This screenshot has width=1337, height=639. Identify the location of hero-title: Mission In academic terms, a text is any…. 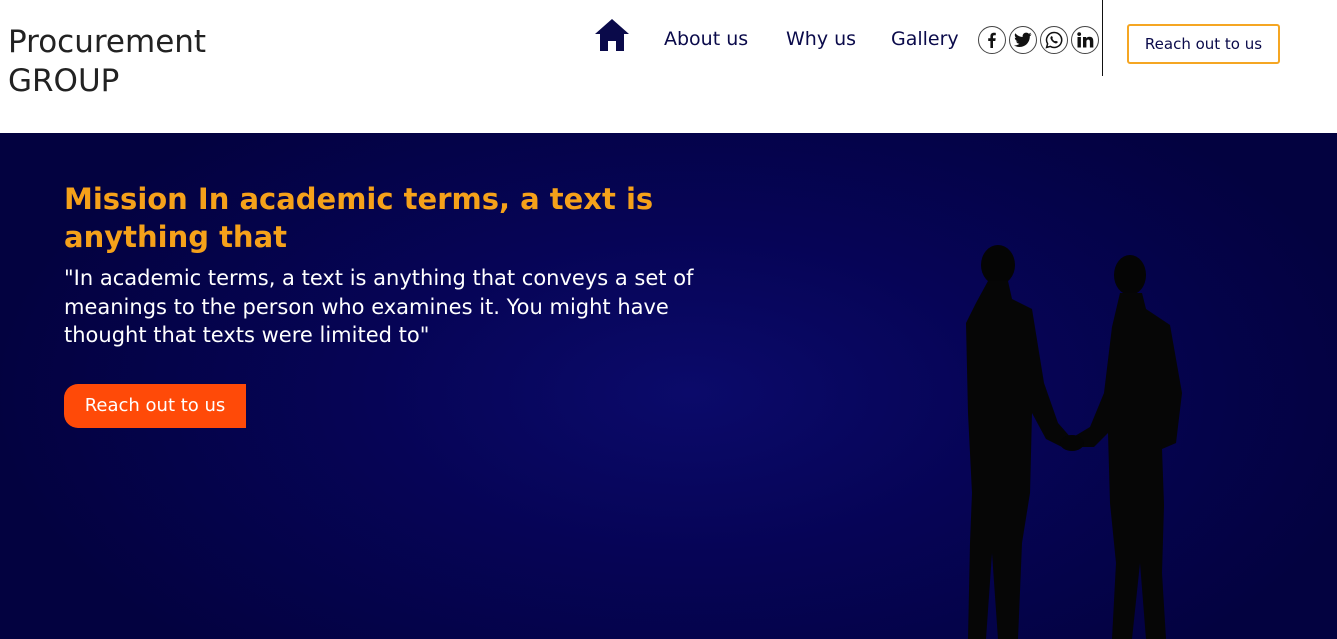
(359, 218).